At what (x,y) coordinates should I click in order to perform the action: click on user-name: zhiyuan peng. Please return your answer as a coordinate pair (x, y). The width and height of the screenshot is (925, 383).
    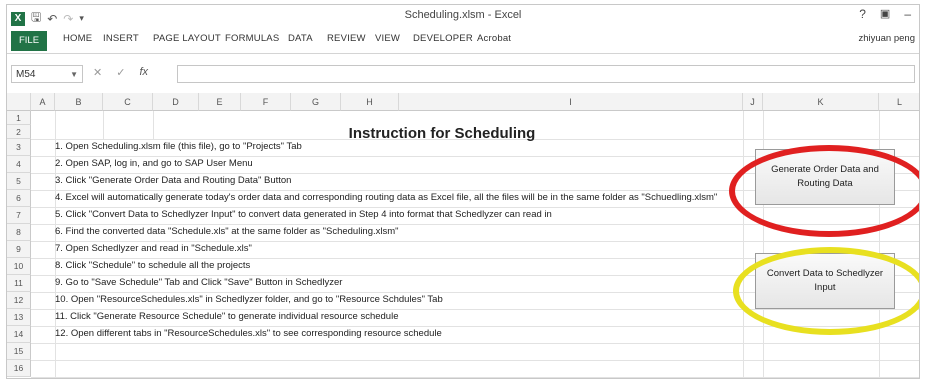
    Looking at the image, I should click on (886, 38).